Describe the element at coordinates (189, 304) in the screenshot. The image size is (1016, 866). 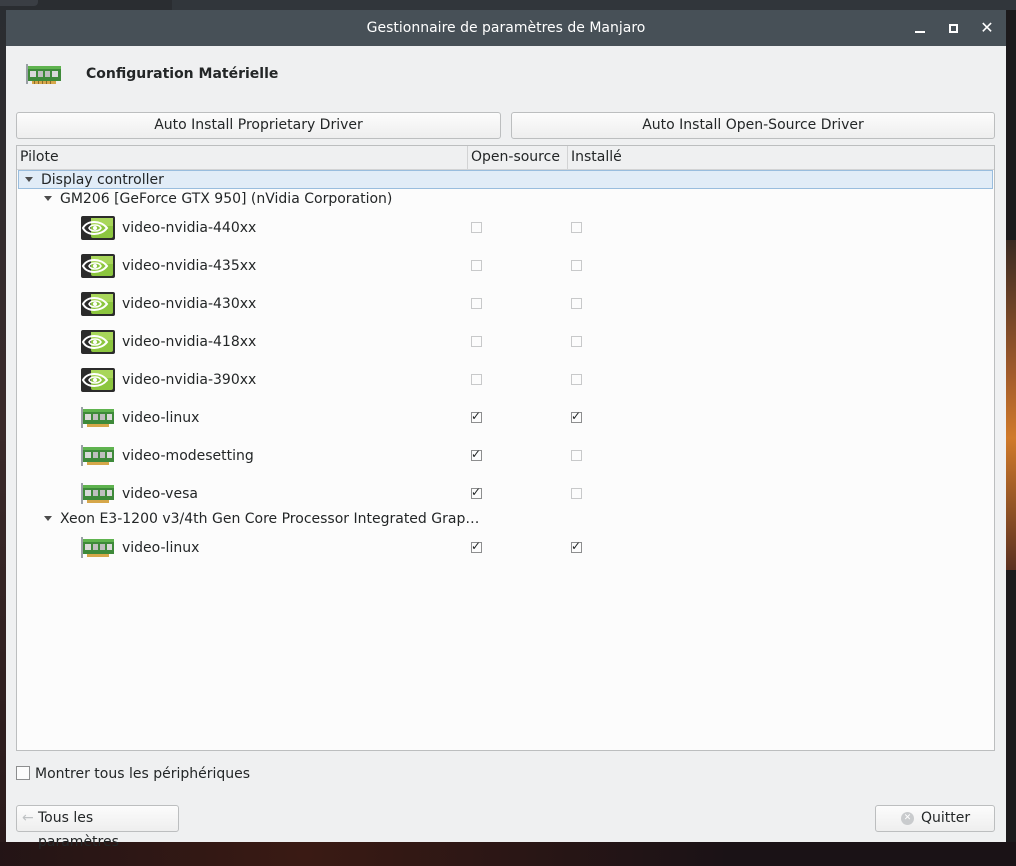
I see `driver-name: video-nvidia-430xx` at that location.